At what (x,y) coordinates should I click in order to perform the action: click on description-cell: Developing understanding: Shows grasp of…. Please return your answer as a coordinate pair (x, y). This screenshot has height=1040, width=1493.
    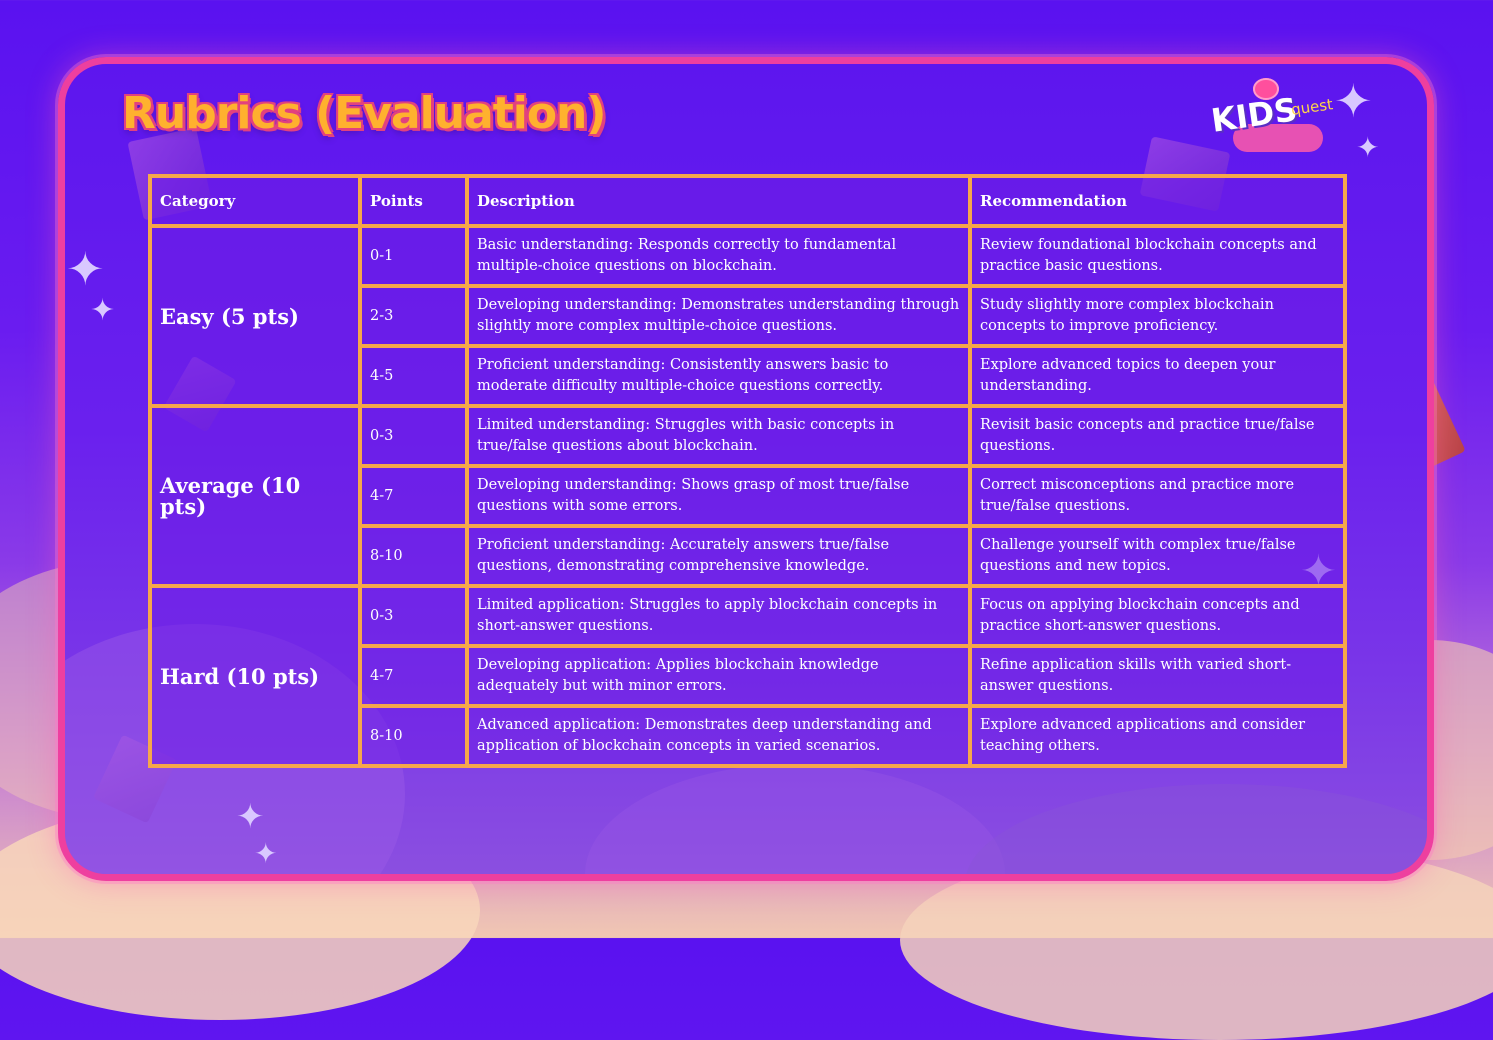
    Looking at the image, I should click on (718, 496).